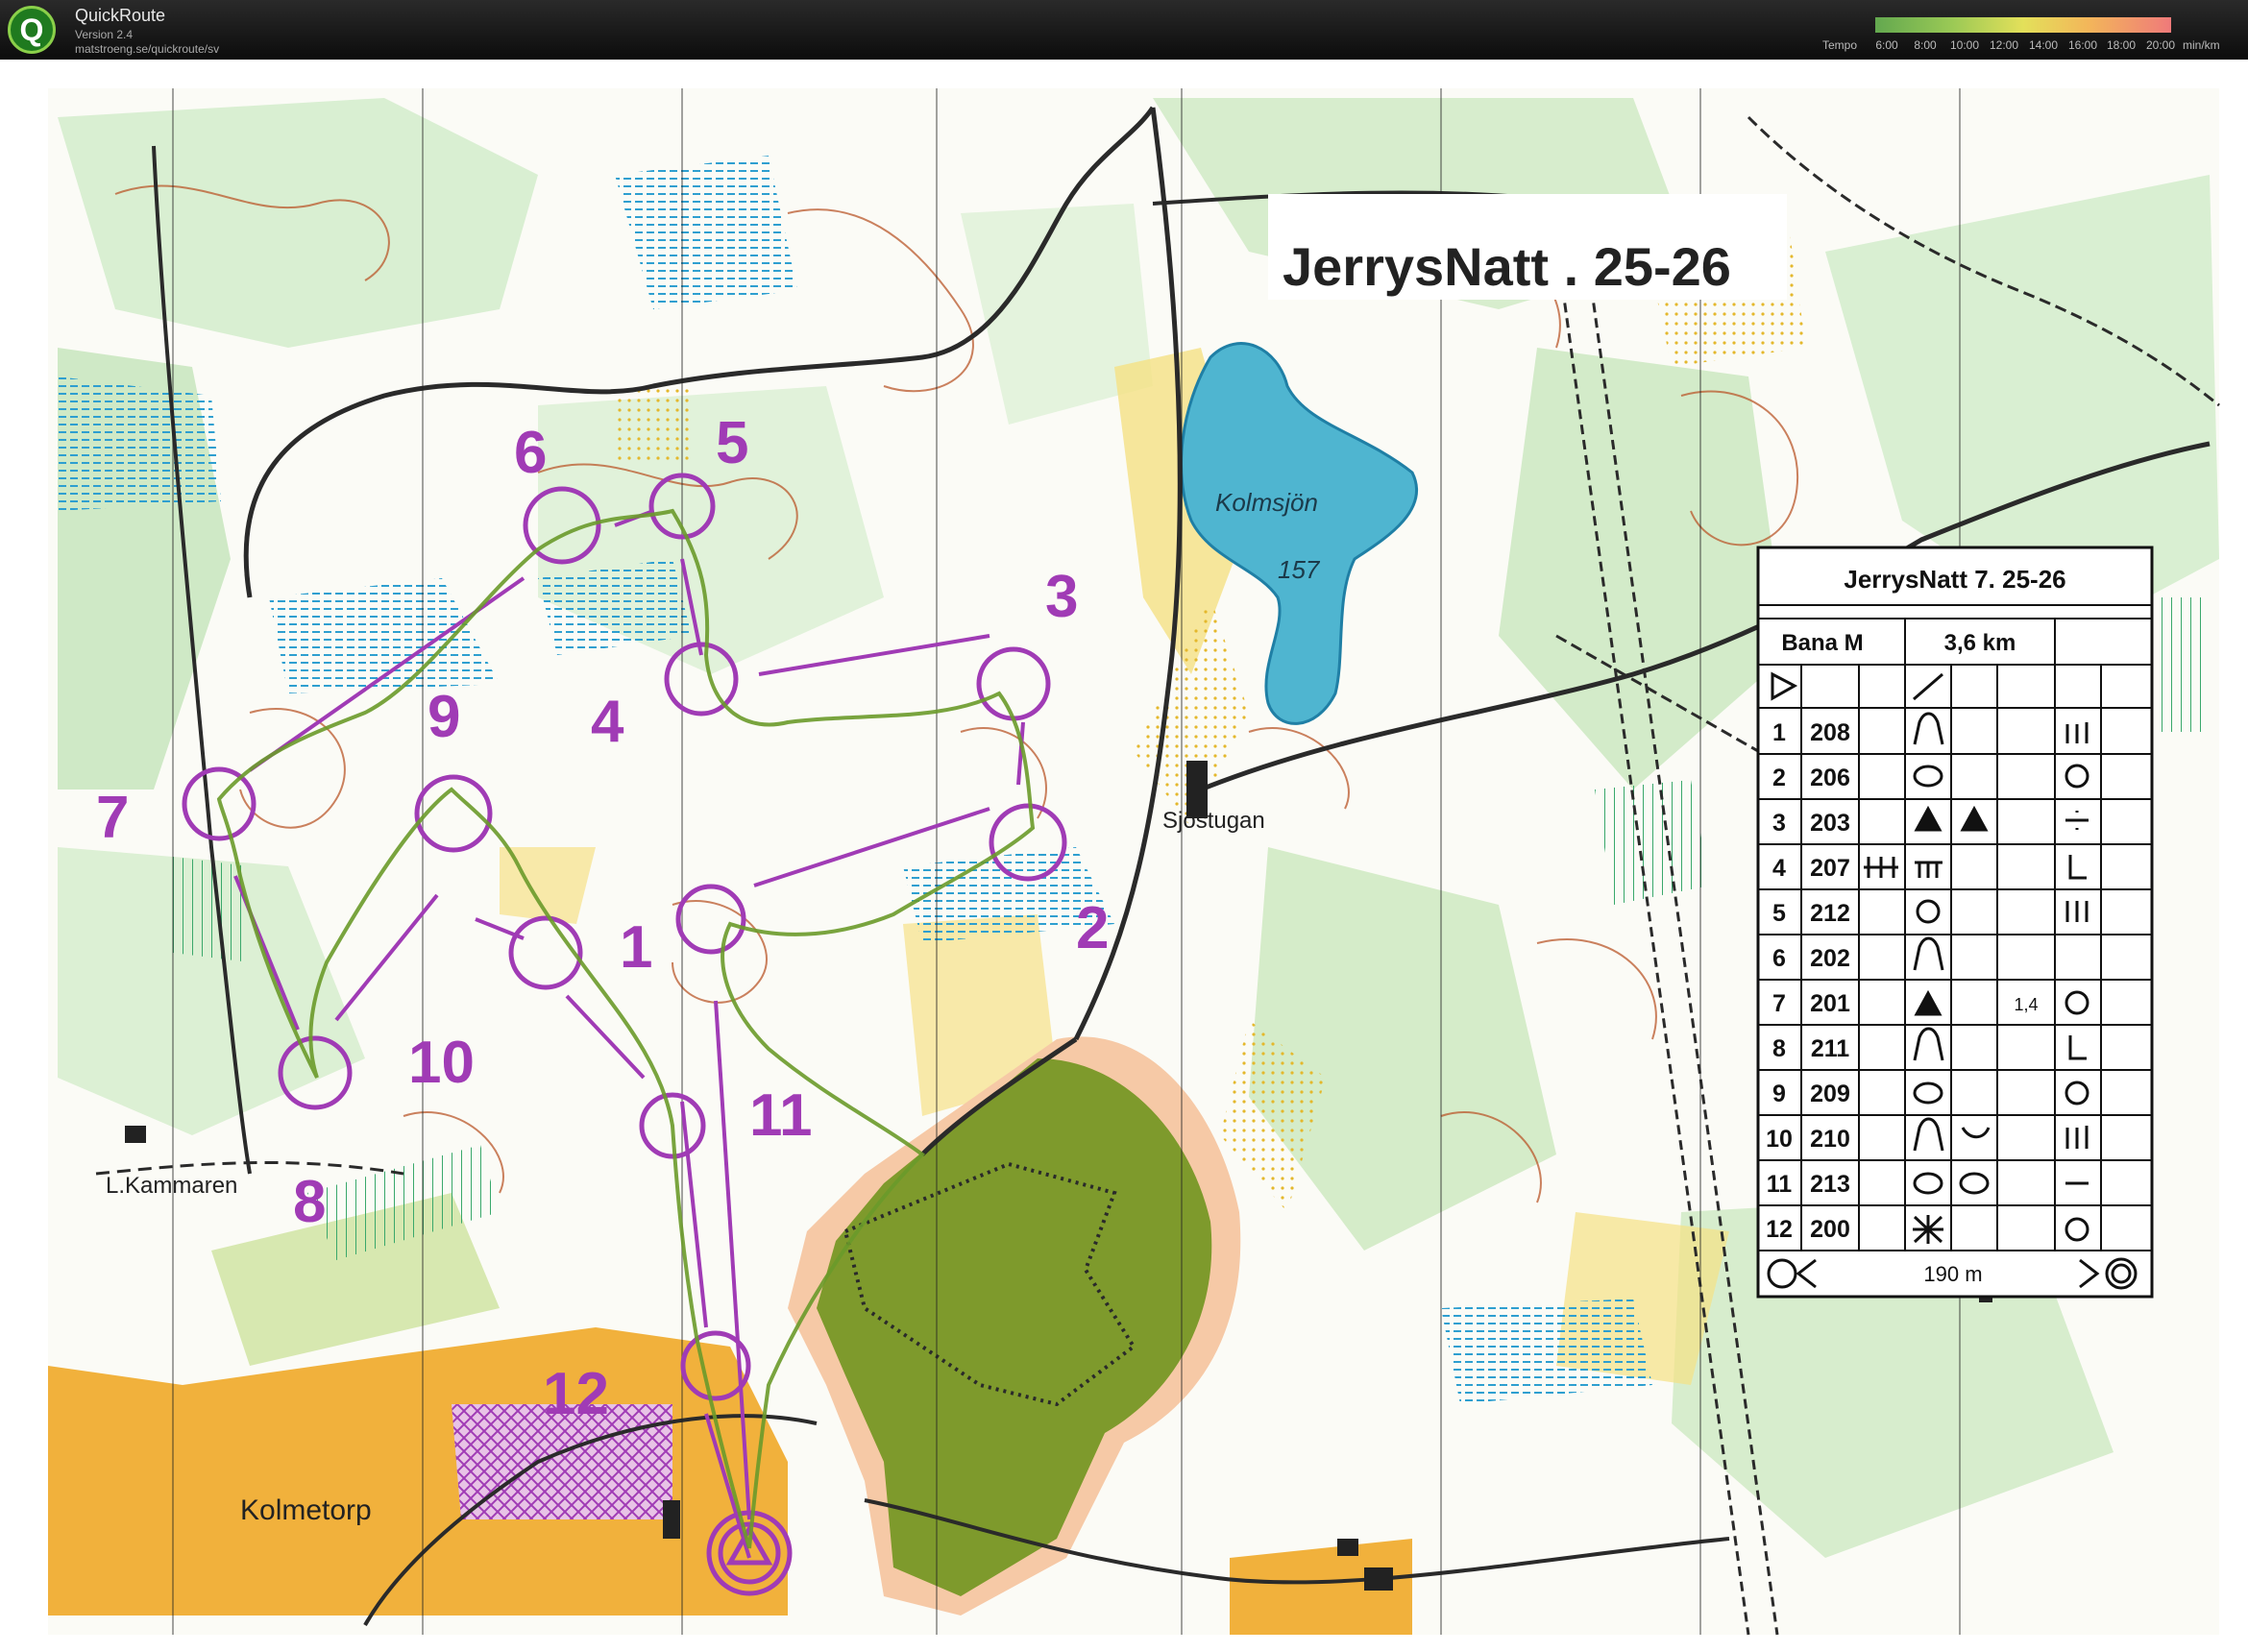  What do you see at coordinates (444, 717) in the screenshot?
I see `control-number-9: 9` at bounding box center [444, 717].